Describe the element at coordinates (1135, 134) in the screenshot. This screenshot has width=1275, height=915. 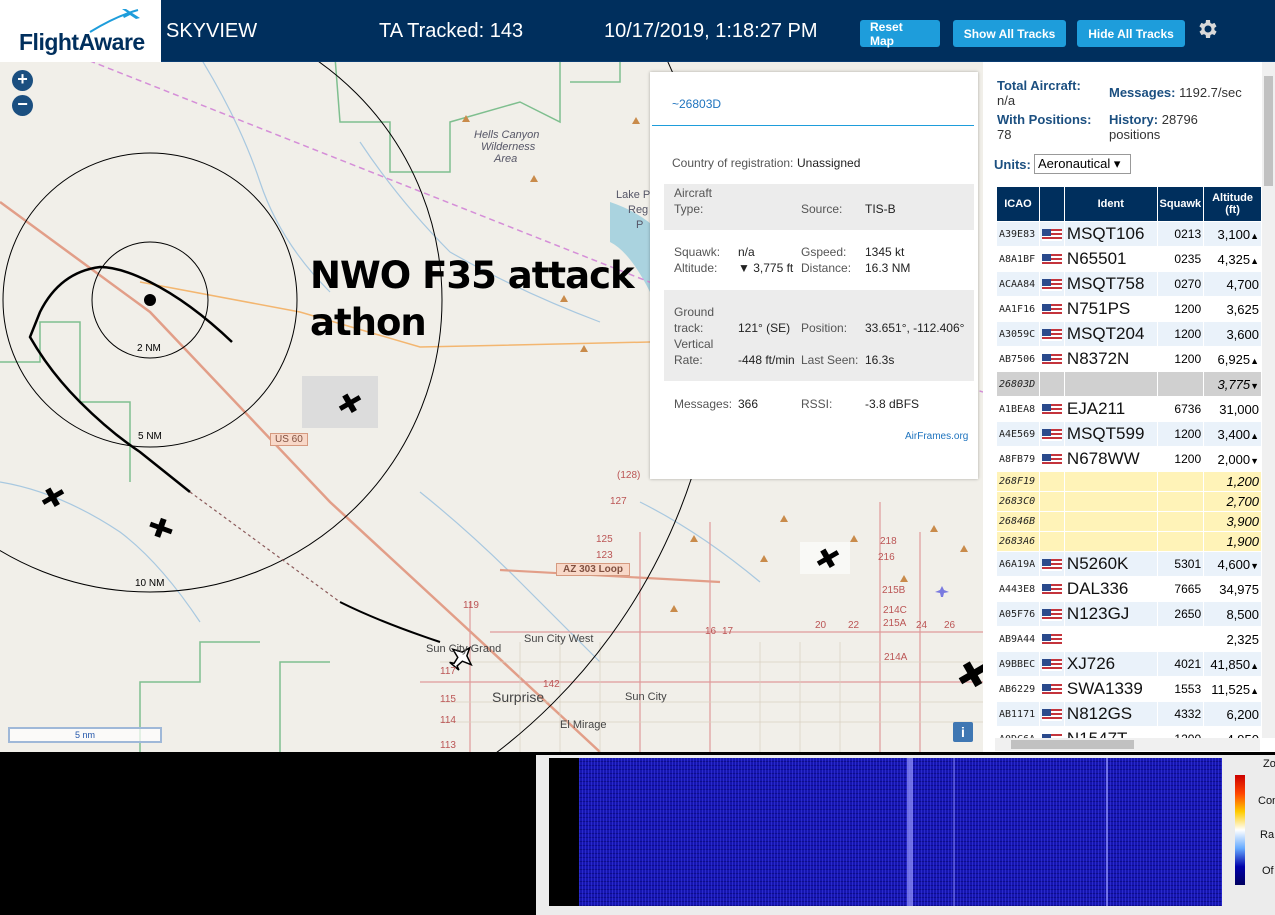
I see `history-unit: positions` at that location.